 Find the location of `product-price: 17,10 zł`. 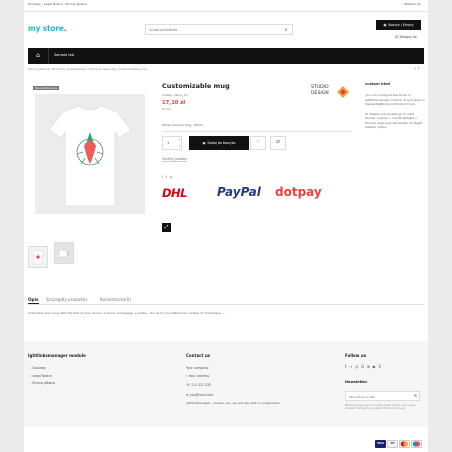

product-price: 17,10 zł is located at coordinates (174, 103).